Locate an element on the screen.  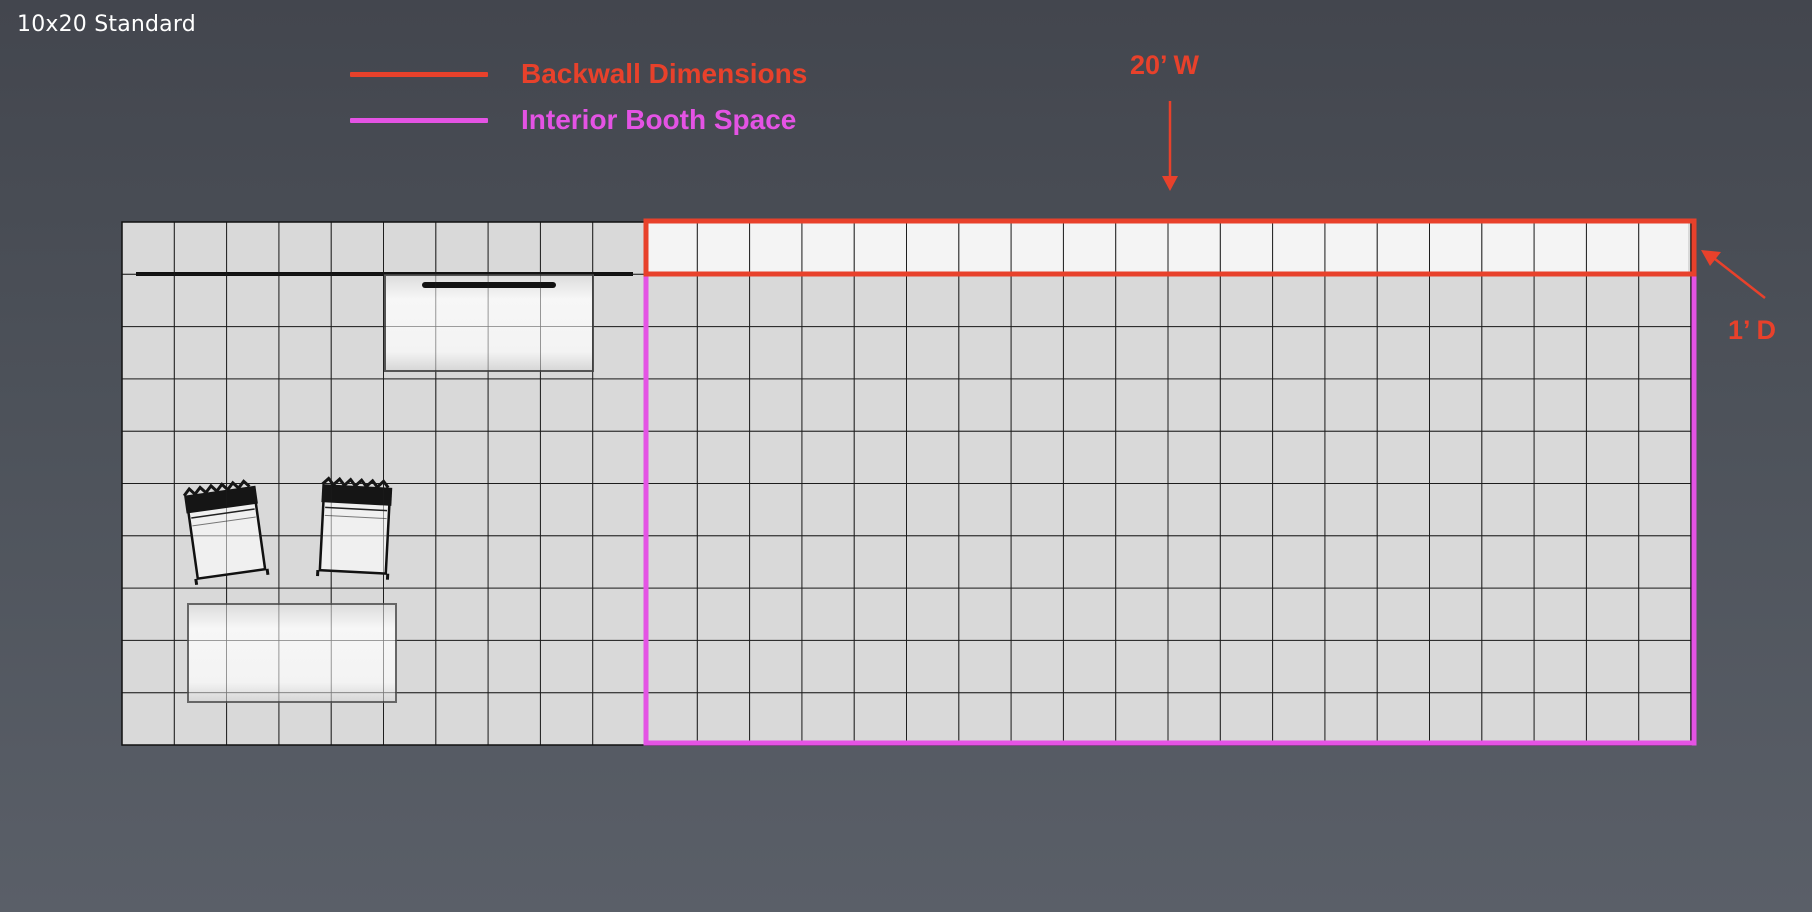
counter-icon is located at coordinates (489, 323).